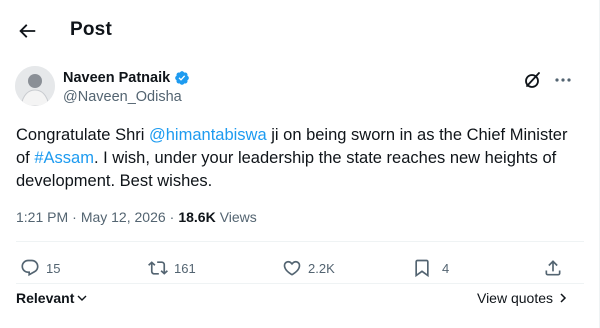 Image resolution: width=600 pixels, height=328 pixels. Describe the element at coordinates (422, 268) in the screenshot. I see `bookmark-icon` at that location.